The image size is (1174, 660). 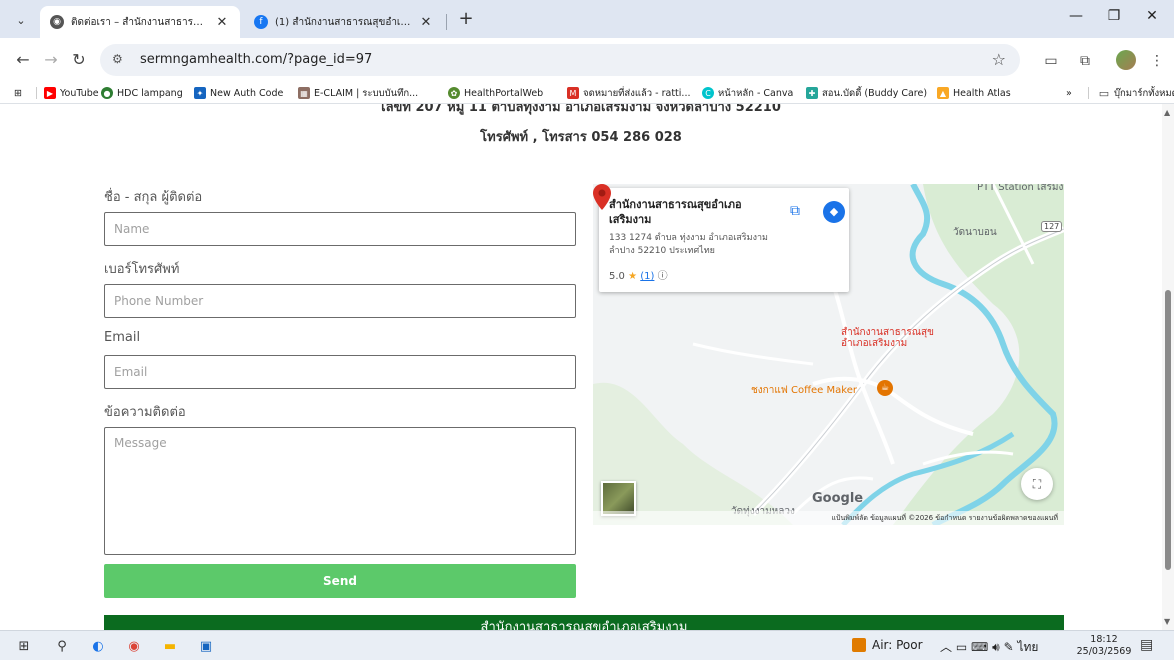 I want to click on reload-icon: ↻, so click(x=79, y=60).